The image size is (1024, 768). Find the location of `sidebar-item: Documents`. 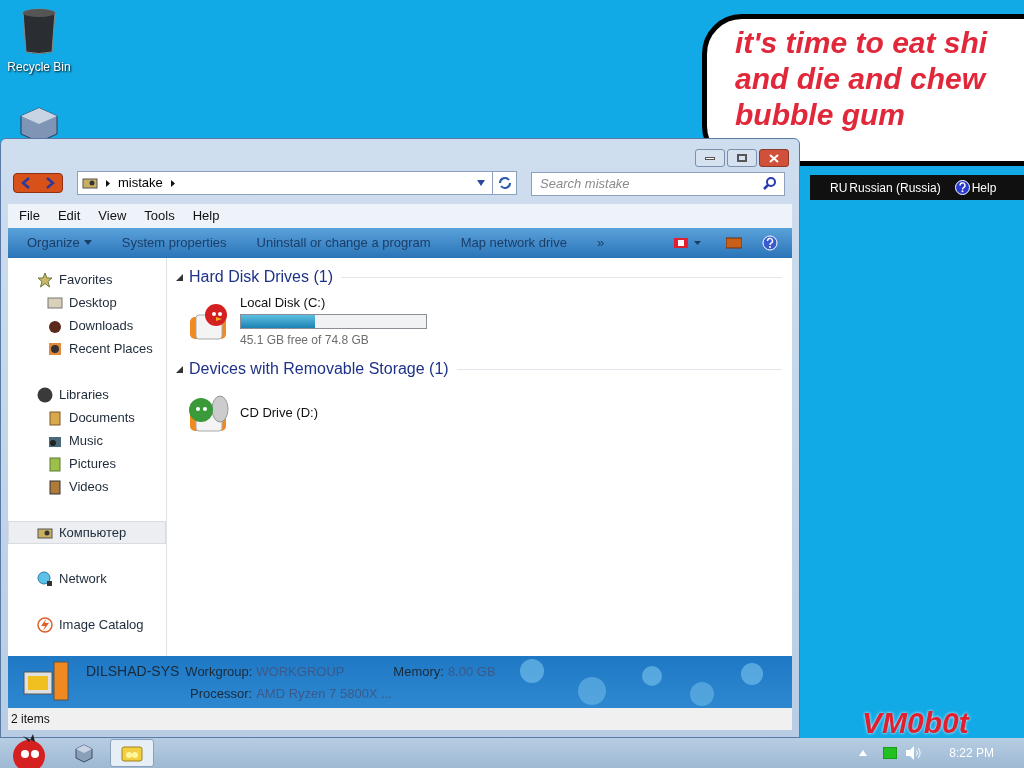

sidebar-item: Documents is located at coordinates (87, 417).